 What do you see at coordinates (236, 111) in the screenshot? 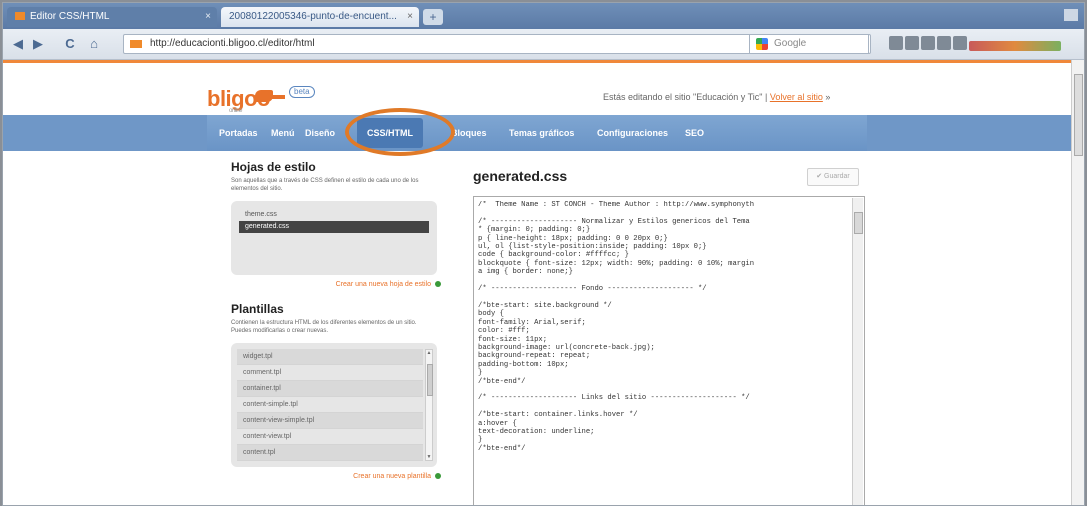
I see `brand-subtext: online` at bounding box center [236, 111].